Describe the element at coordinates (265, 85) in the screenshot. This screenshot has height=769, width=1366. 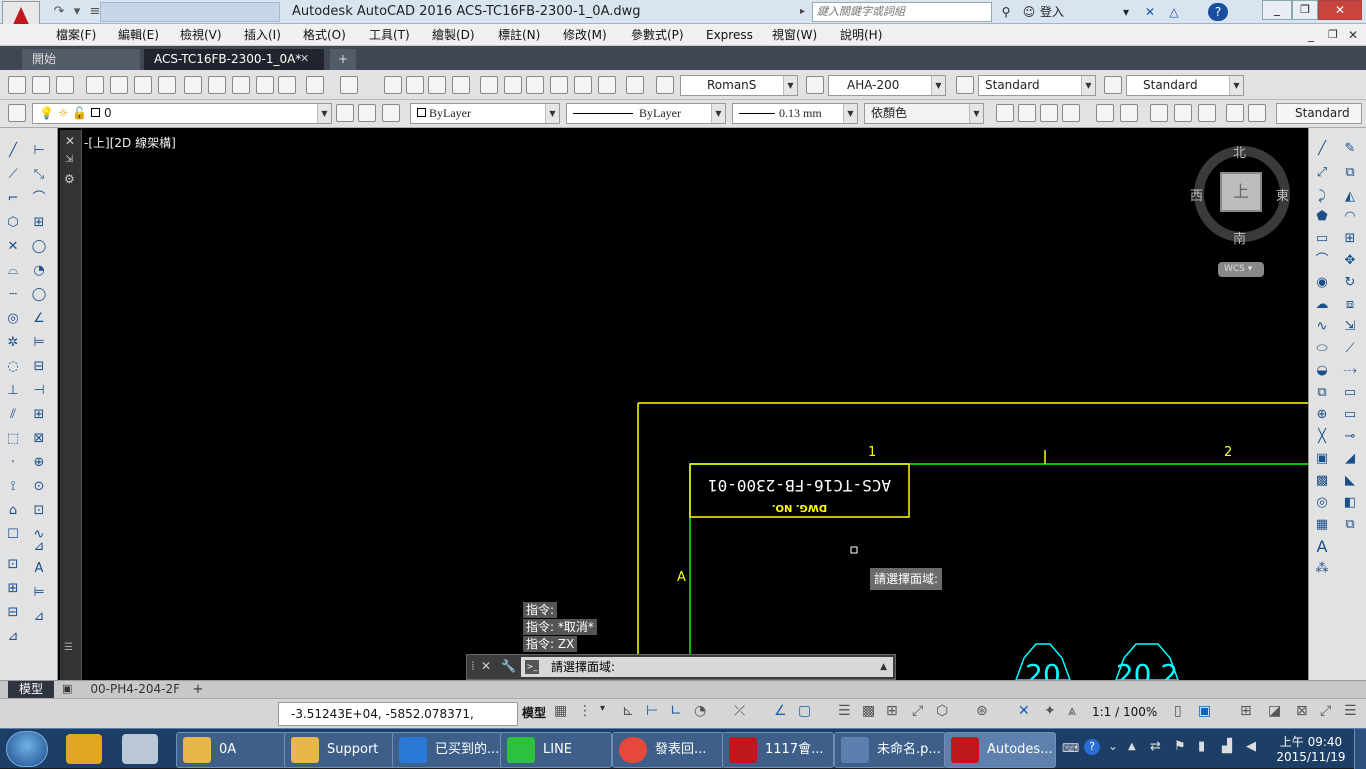
I see `match-properties-icon` at that location.